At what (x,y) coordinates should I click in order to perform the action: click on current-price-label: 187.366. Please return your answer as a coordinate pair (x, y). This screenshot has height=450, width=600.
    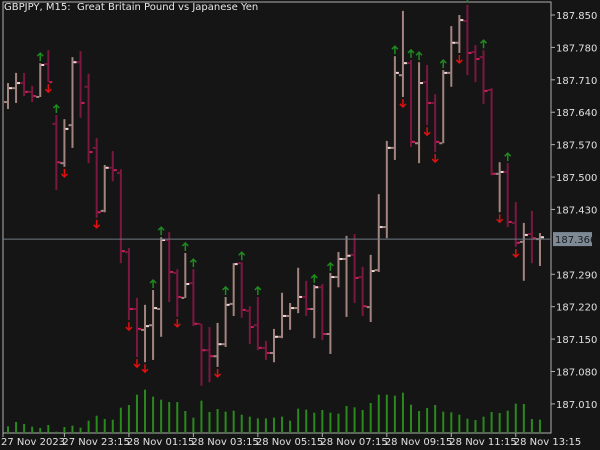
    Looking at the image, I should click on (575, 240).